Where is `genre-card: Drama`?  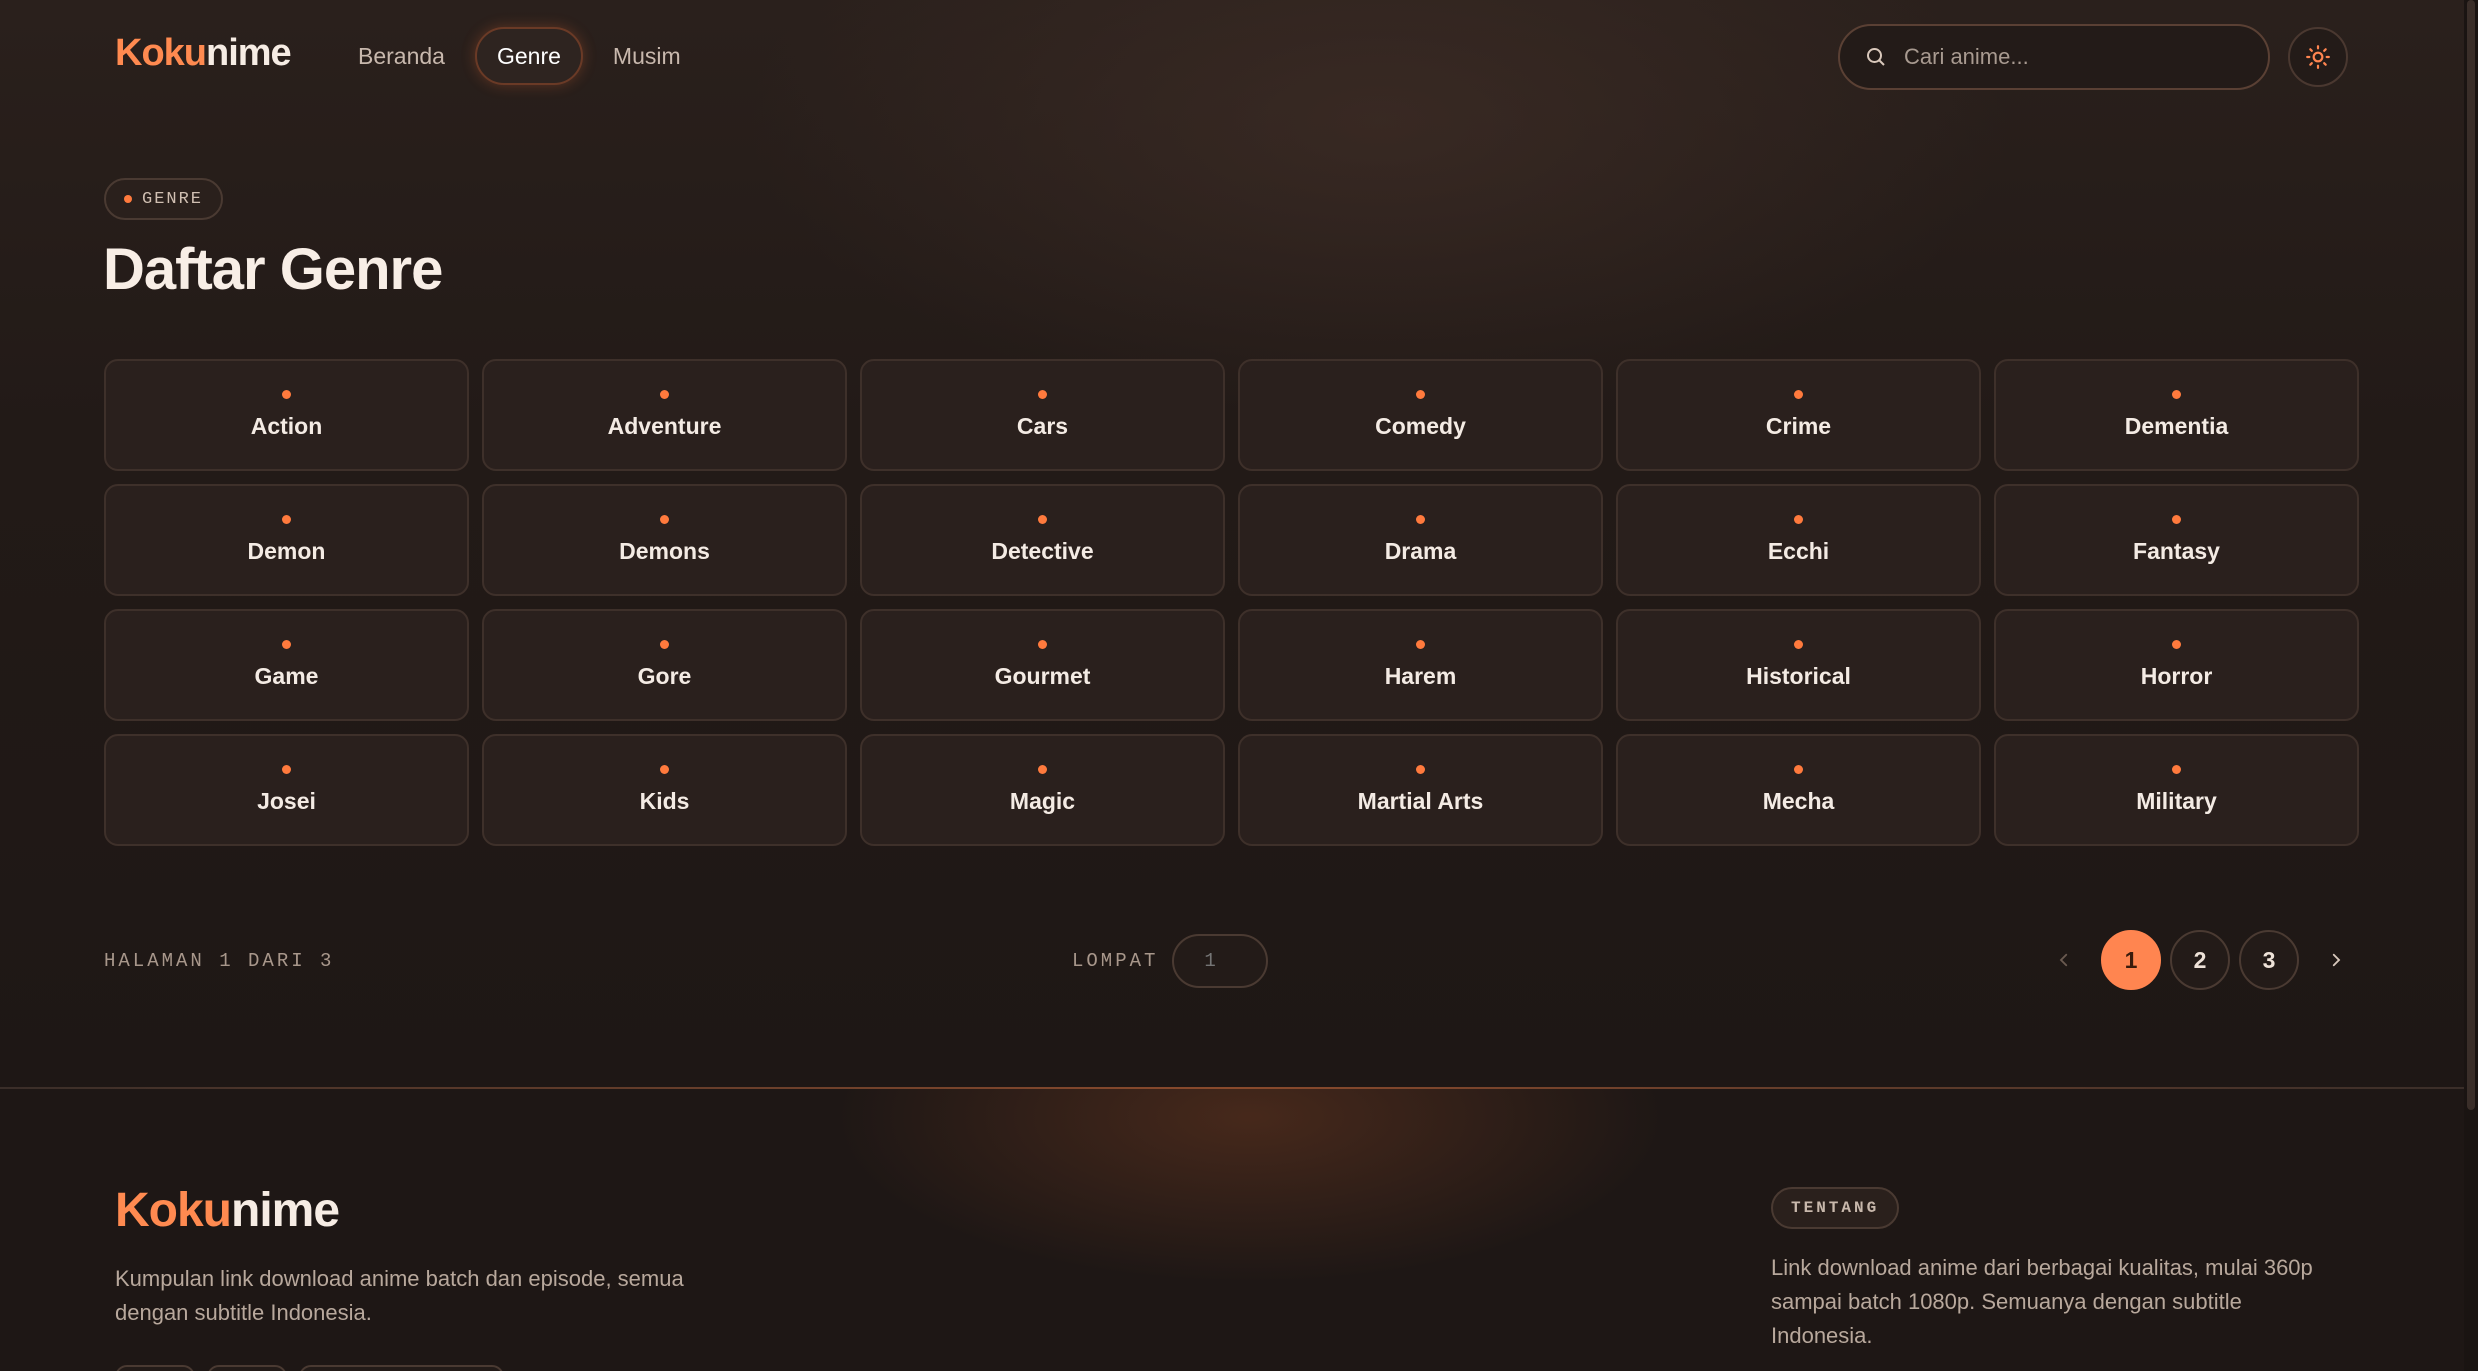
genre-card: Drama is located at coordinates (1420, 540).